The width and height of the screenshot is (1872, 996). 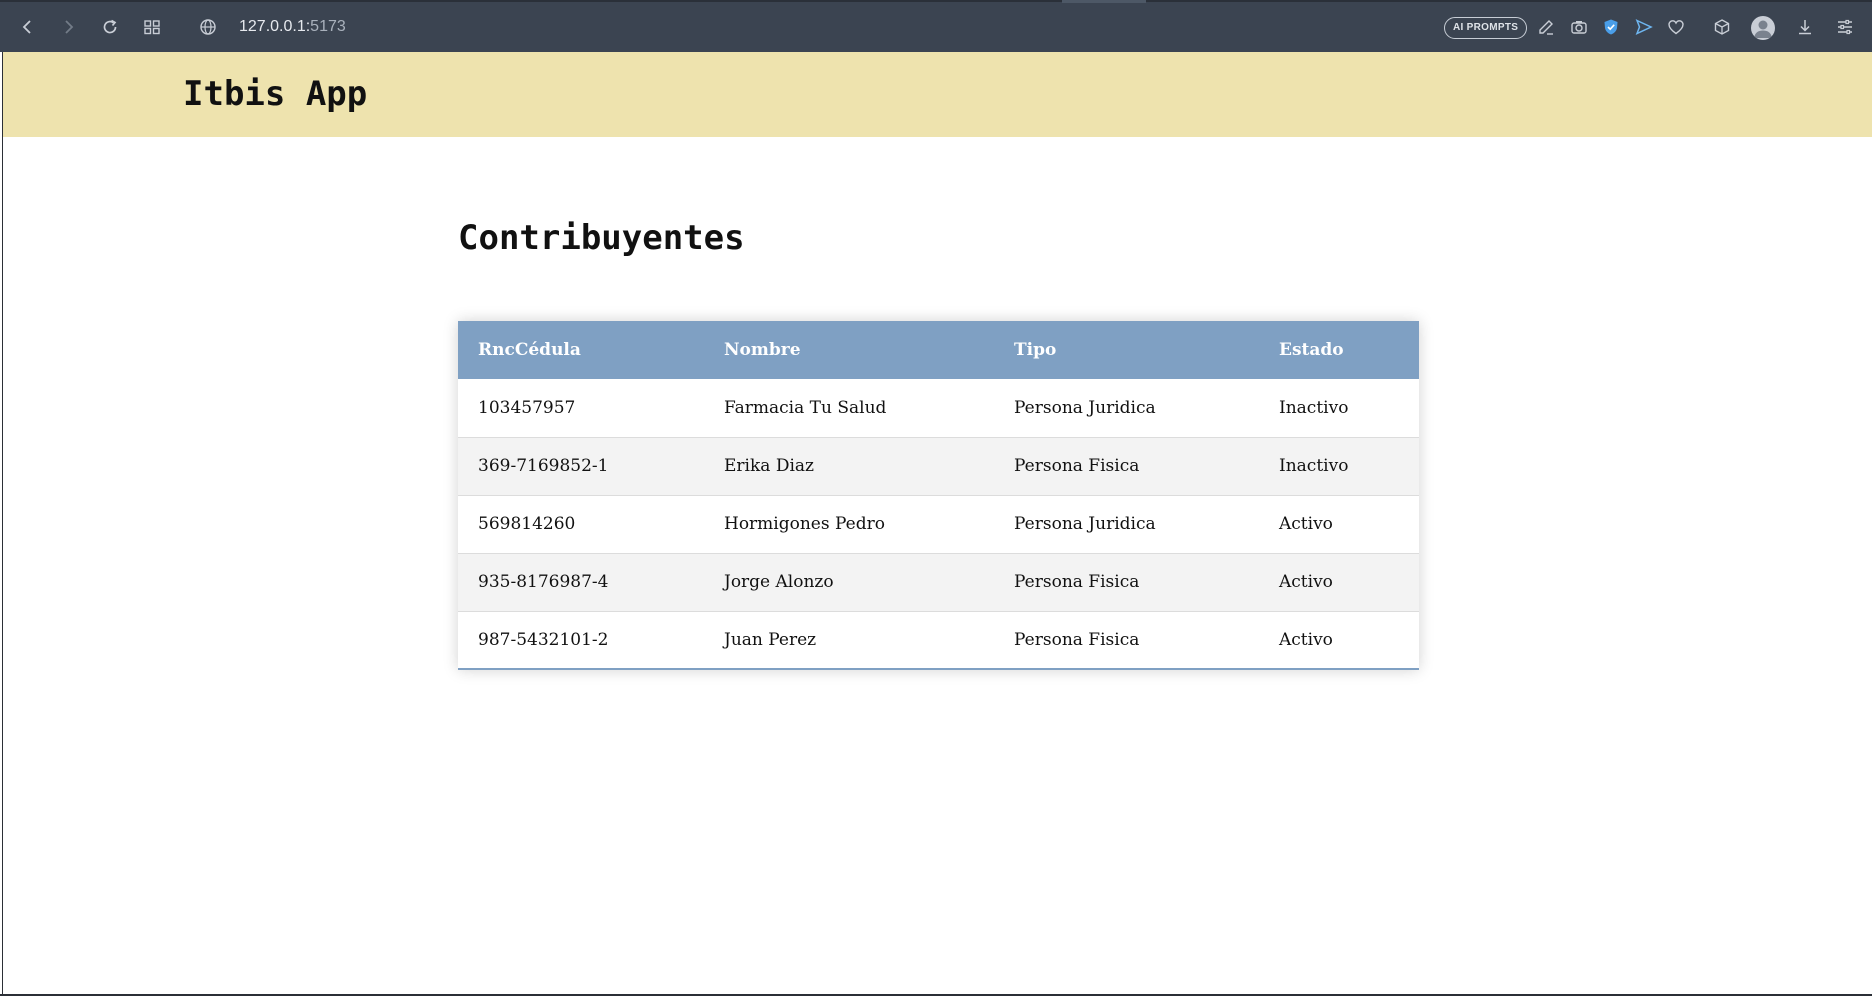 What do you see at coordinates (581, 640) in the screenshot?
I see `cell-rnc: 987-5432101-2` at bounding box center [581, 640].